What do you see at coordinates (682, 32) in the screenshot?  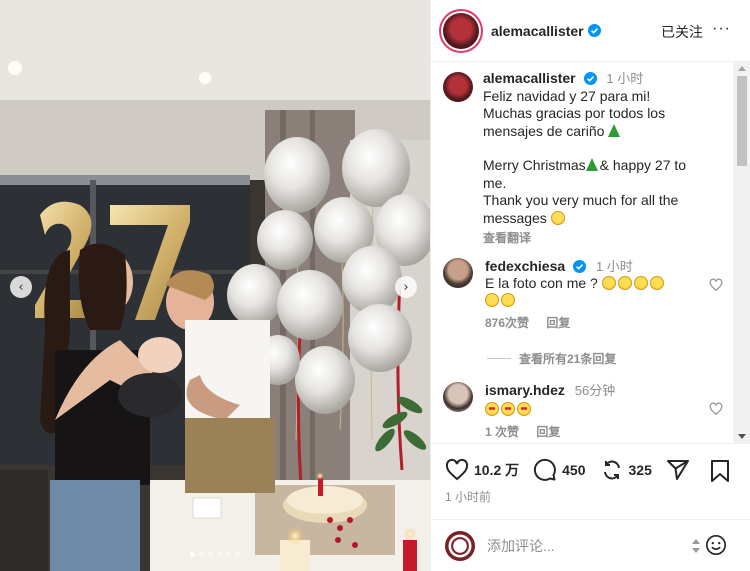 I see `following-button: 已关注` at bounding box center [682, 32].